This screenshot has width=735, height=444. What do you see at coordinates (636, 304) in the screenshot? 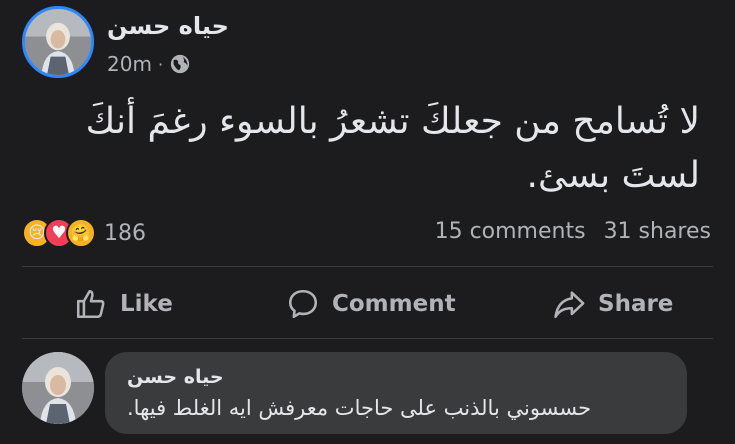
I see `share-label: Share` at bounding box center [636, 304].